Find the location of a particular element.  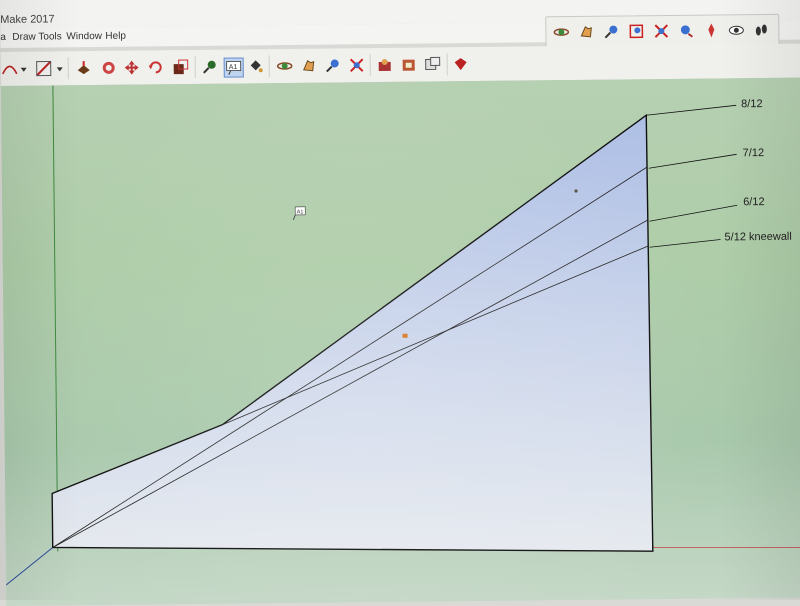

scale-icon is located at coordinates (181, 67).